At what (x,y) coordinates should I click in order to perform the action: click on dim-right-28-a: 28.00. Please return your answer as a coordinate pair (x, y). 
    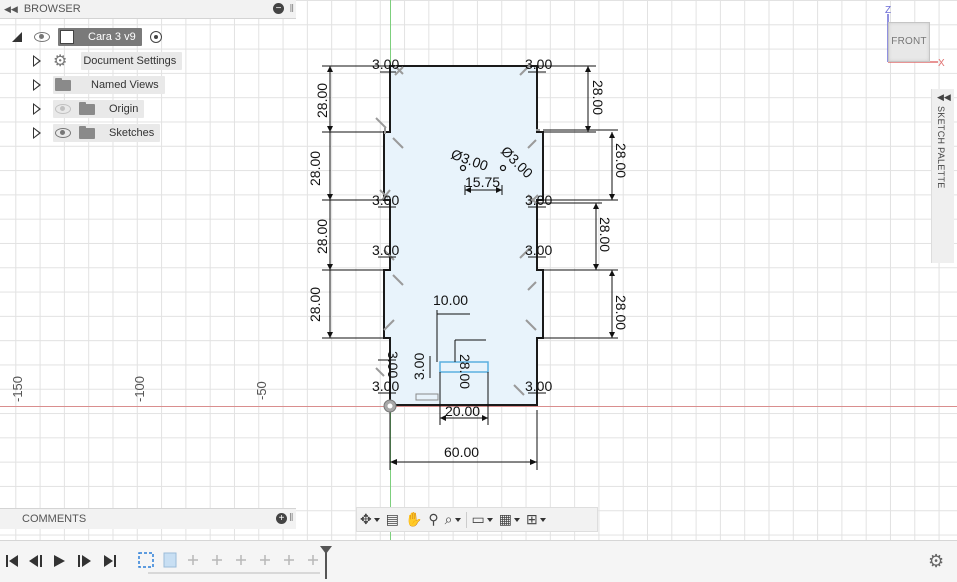
    Looking at the image, I should click on (598, 97).